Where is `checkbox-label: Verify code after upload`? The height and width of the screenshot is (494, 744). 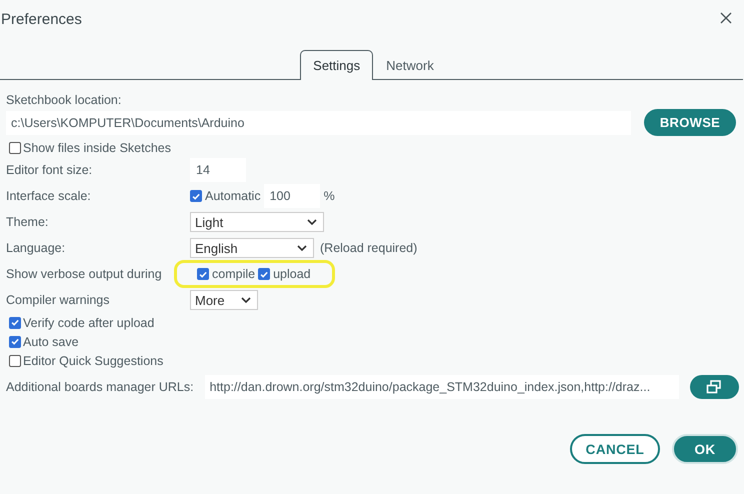
checkbox-label: Verify code after upload is located at coordinates (88, 323).